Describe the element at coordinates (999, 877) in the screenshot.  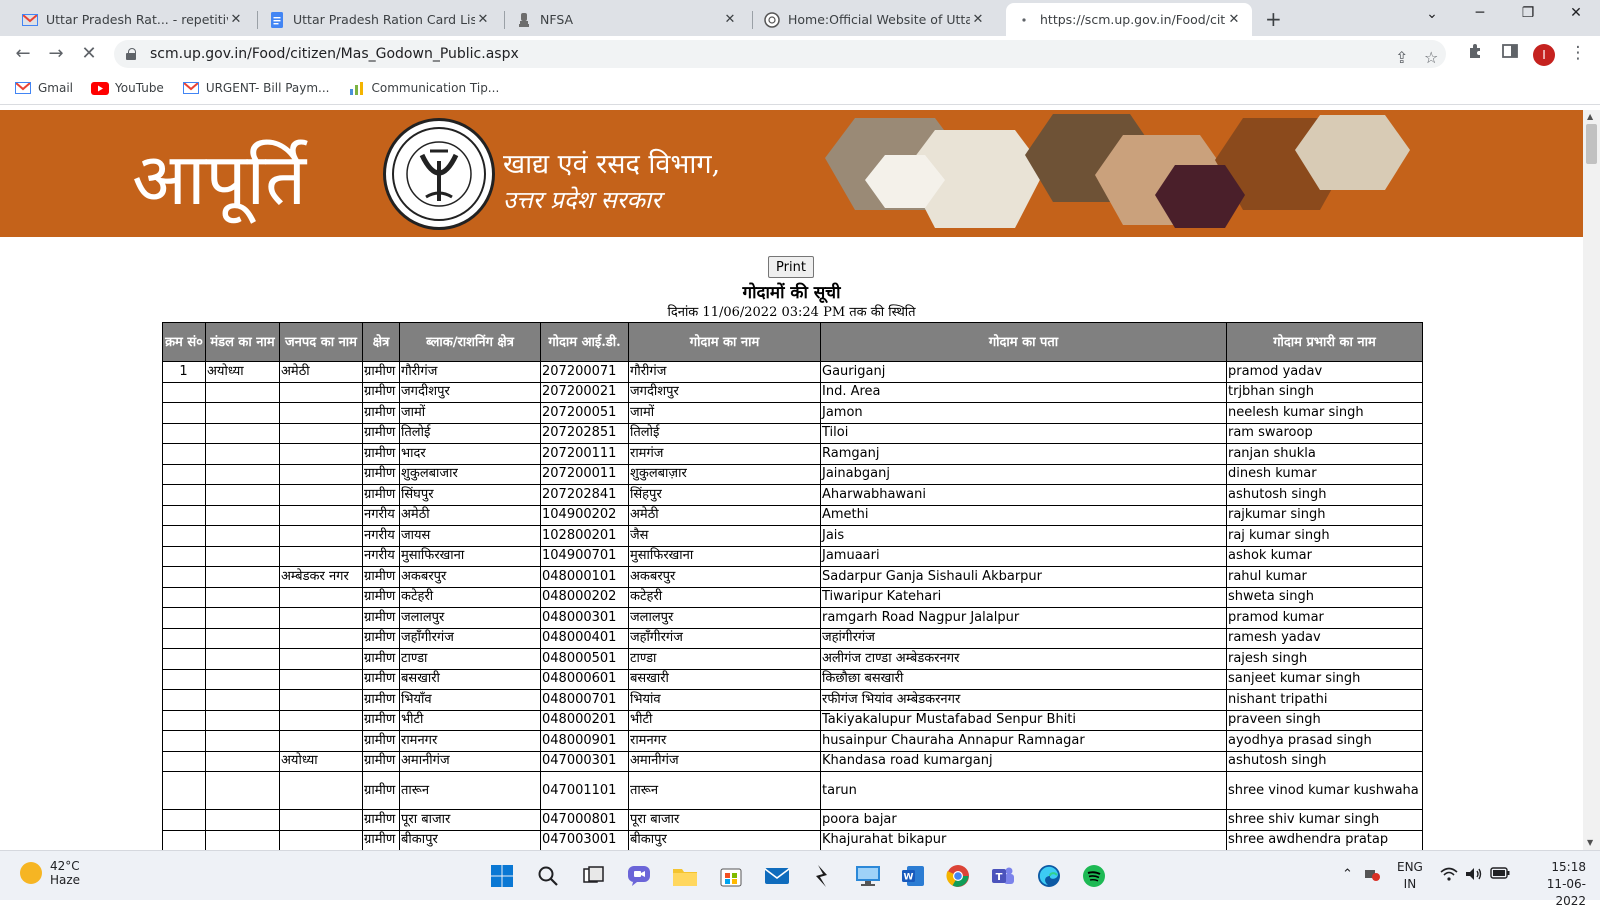
I see `svg-text: T` at that location.